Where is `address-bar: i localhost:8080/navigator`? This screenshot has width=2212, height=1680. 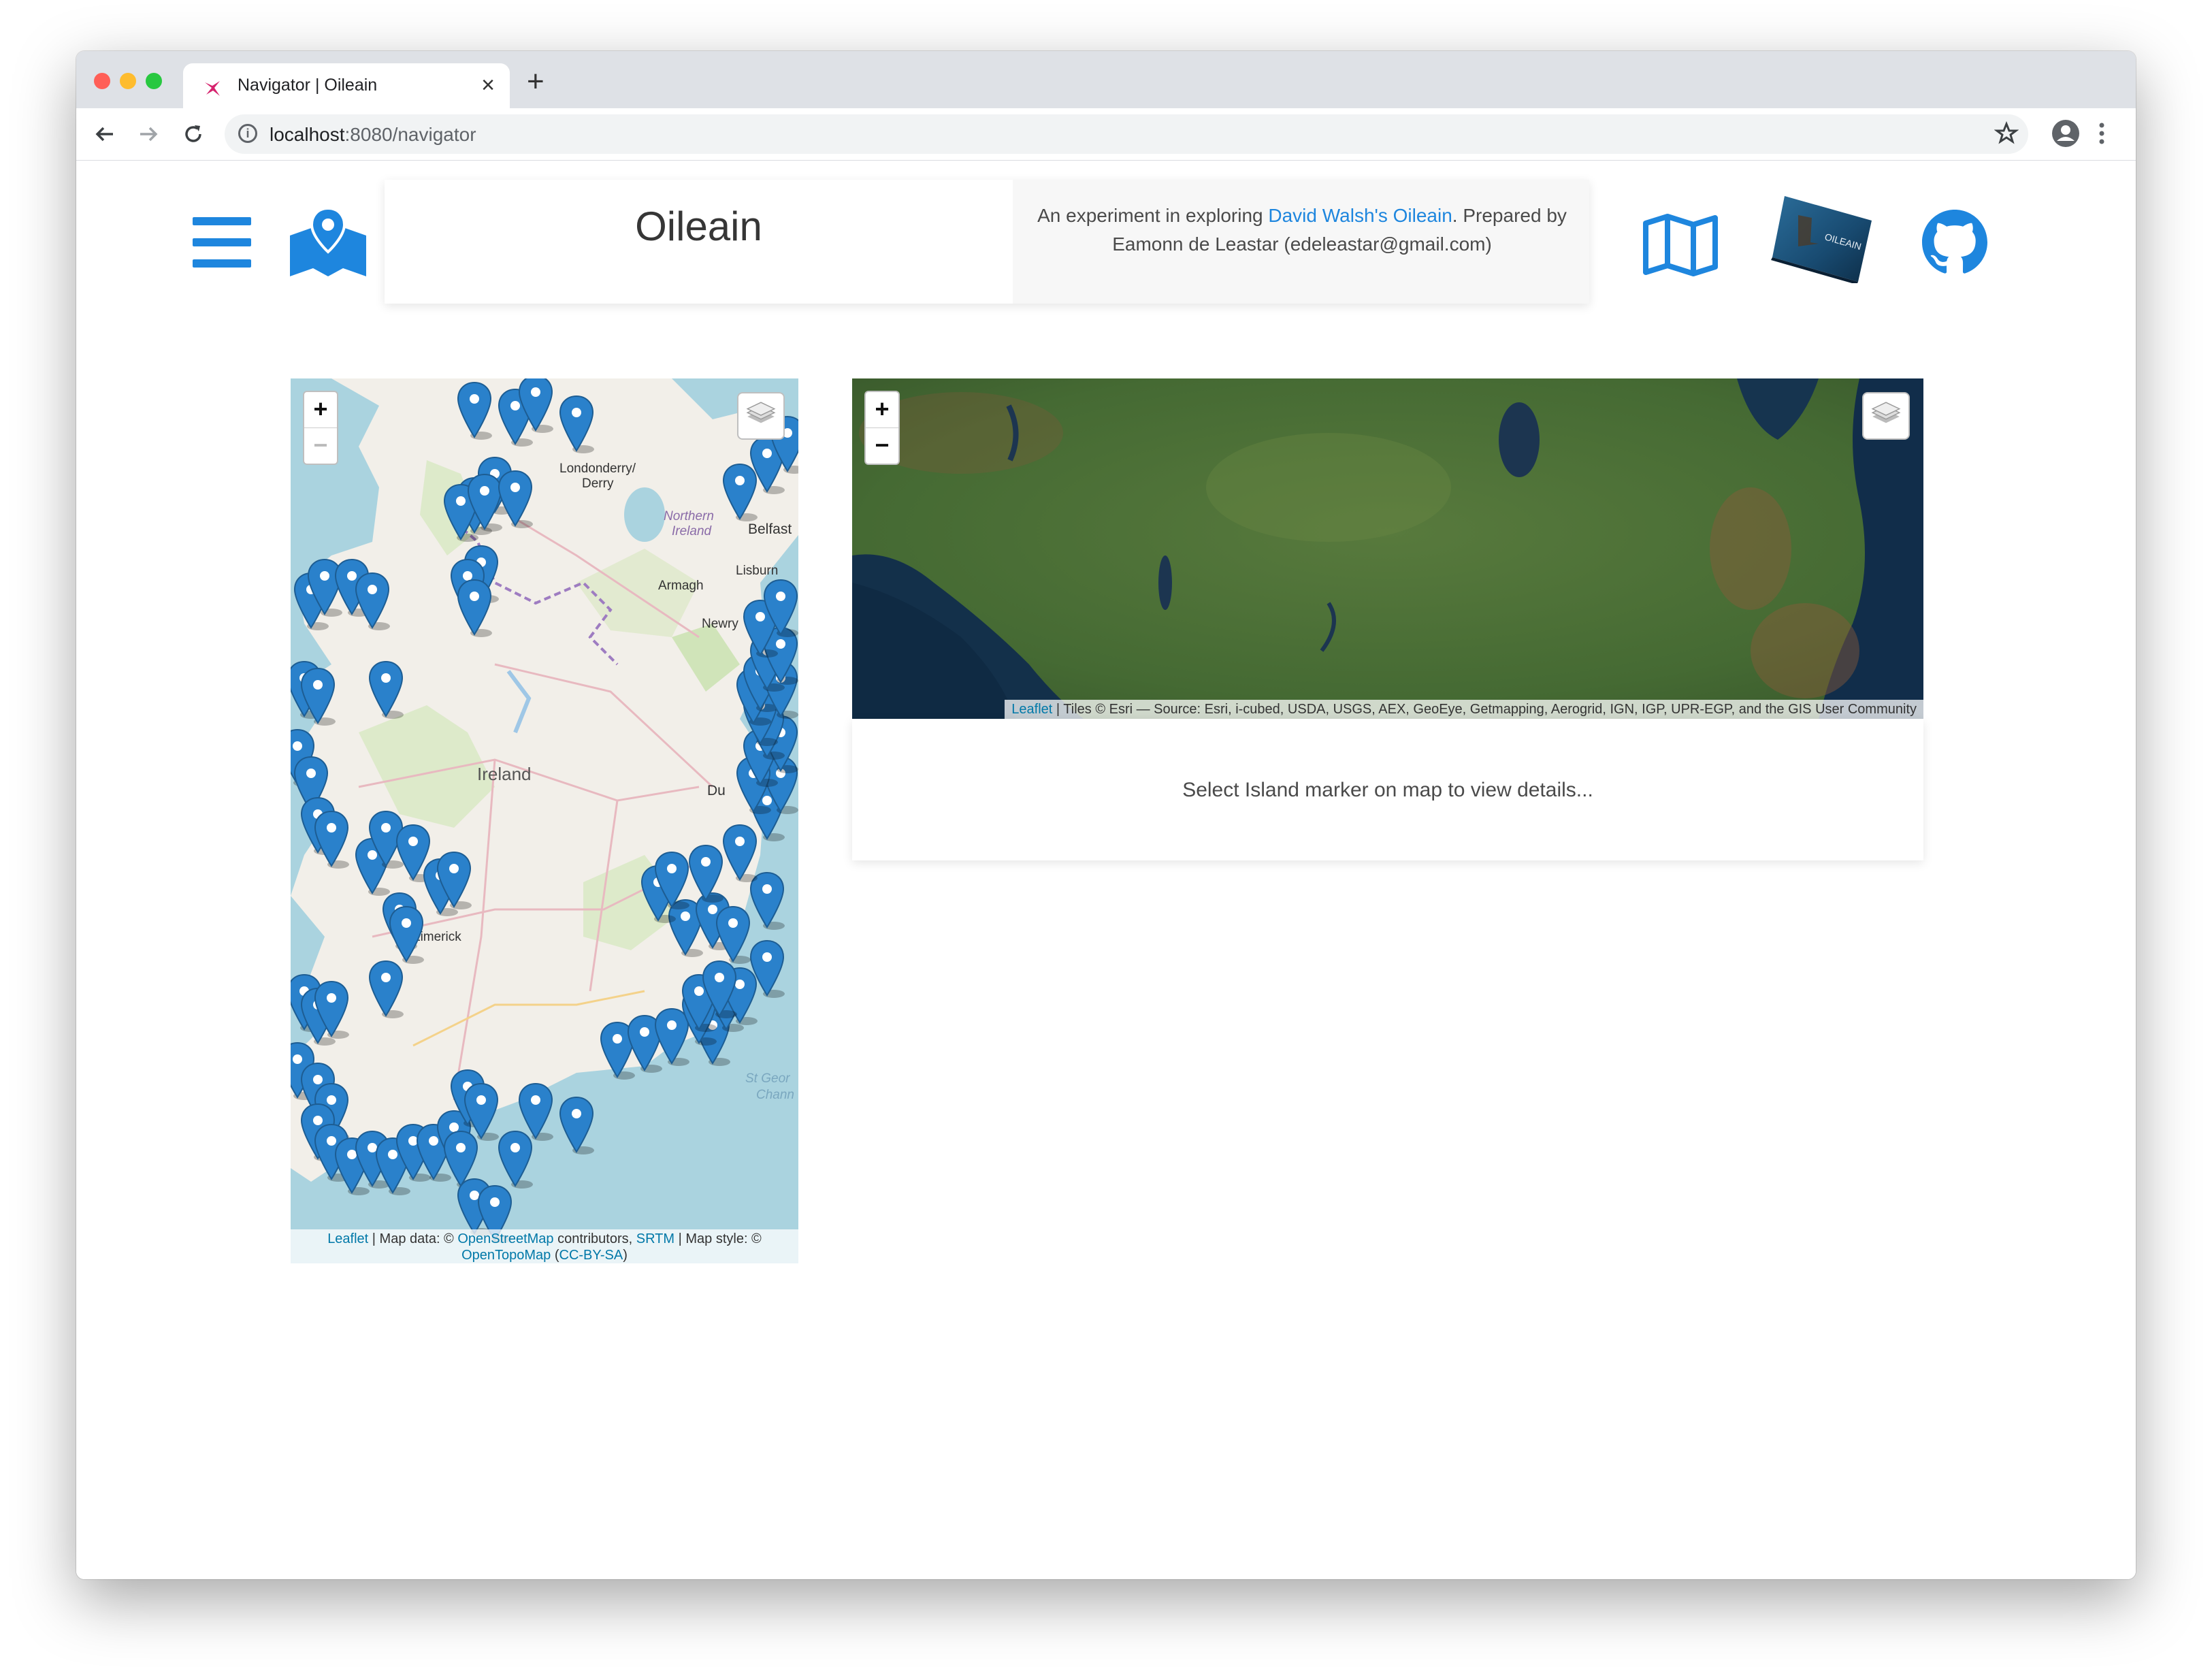 address-bar: i localhost:8080/navigator is located at coordinates (1126, 134).